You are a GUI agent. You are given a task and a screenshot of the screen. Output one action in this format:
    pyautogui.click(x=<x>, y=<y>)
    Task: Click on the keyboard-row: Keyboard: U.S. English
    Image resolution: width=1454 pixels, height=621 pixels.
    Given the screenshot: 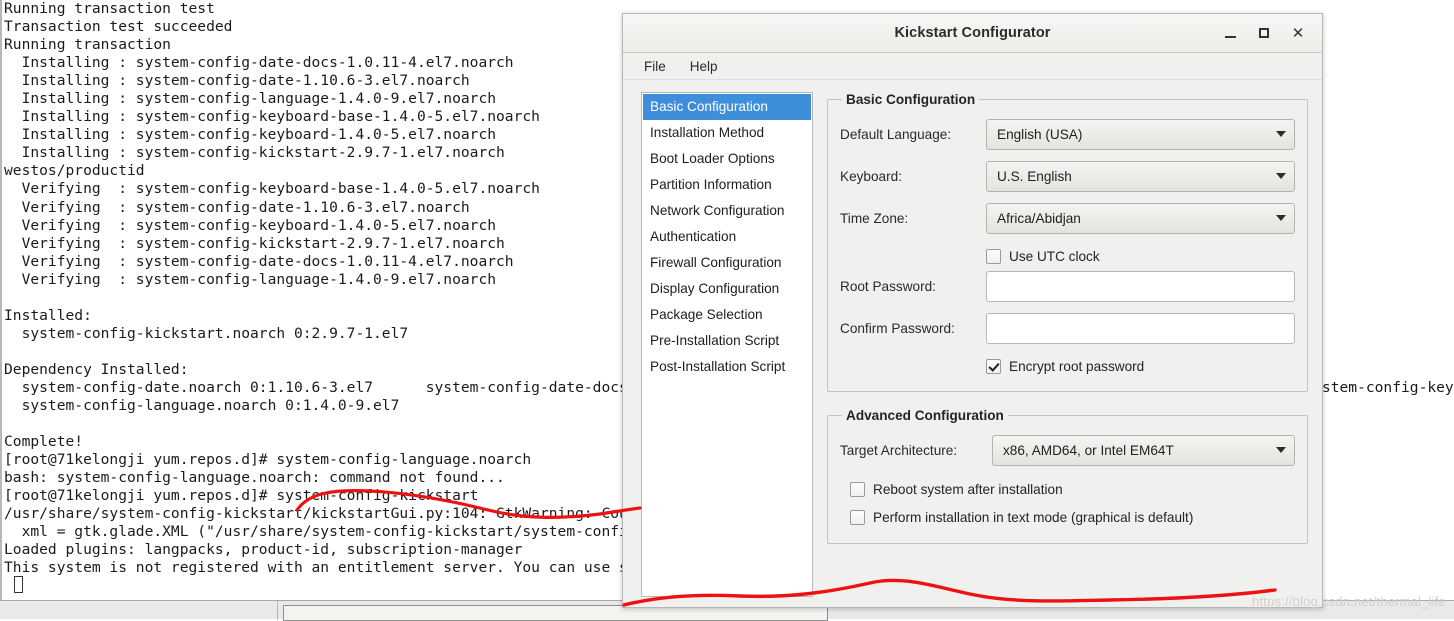 What is the action you would take?
    pyautogui.click(x=1067, y=176)
    